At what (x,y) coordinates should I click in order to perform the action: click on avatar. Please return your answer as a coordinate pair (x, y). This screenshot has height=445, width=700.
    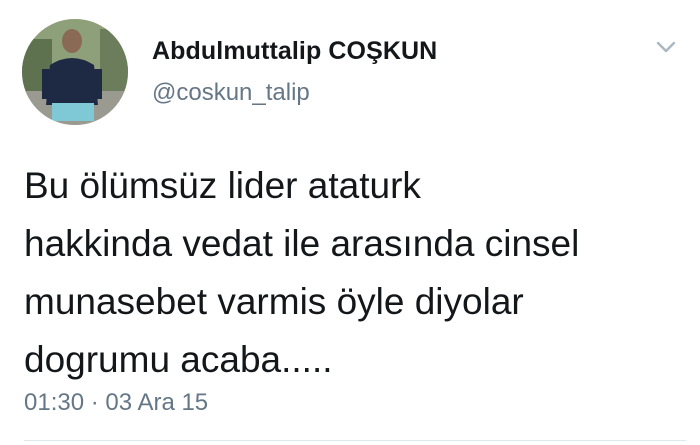
    Looking at the image, I should click on (75, 72).